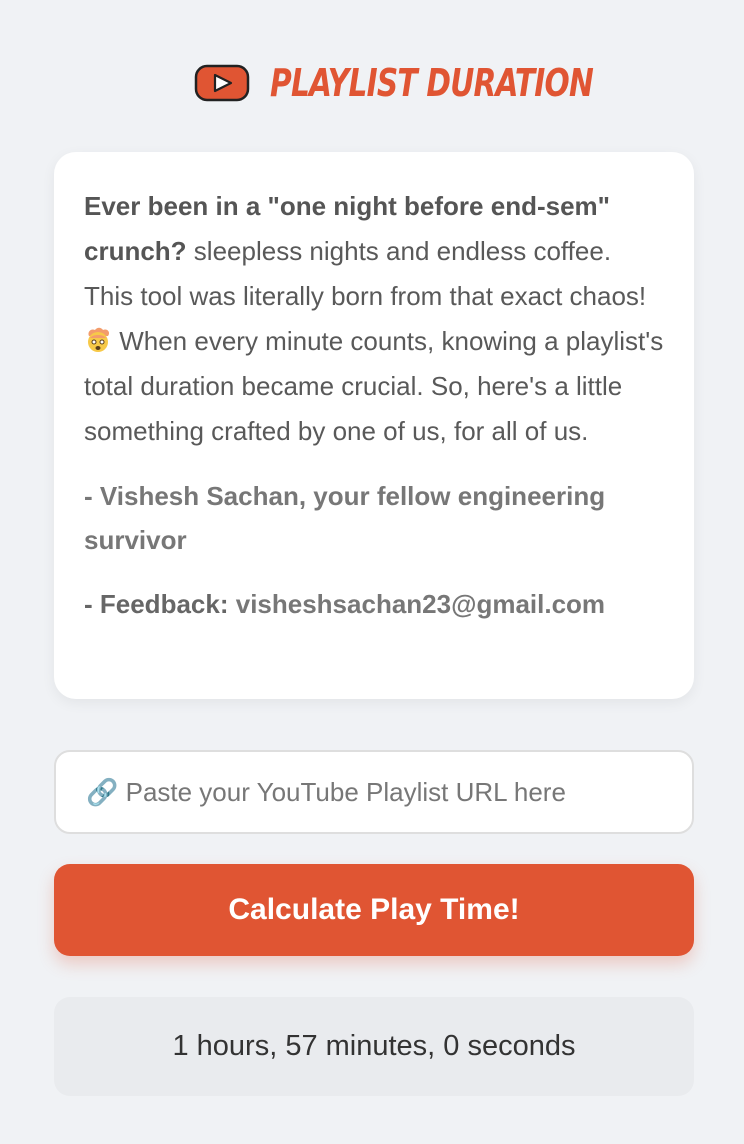 This screenshot has height=1144, width=744. What do you see at coordinates (374, 792) in the screenshot?
I see `playlist-url-input` at bounding box center [374, 792].